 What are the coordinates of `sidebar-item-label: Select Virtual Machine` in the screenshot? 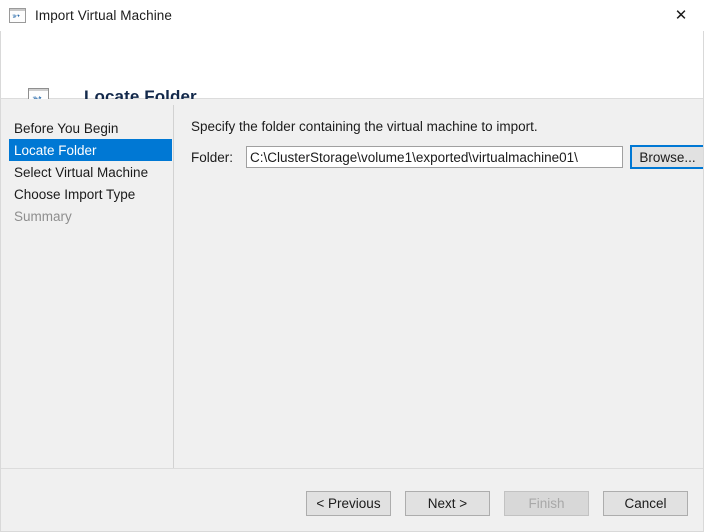 It's located at (81, 172).